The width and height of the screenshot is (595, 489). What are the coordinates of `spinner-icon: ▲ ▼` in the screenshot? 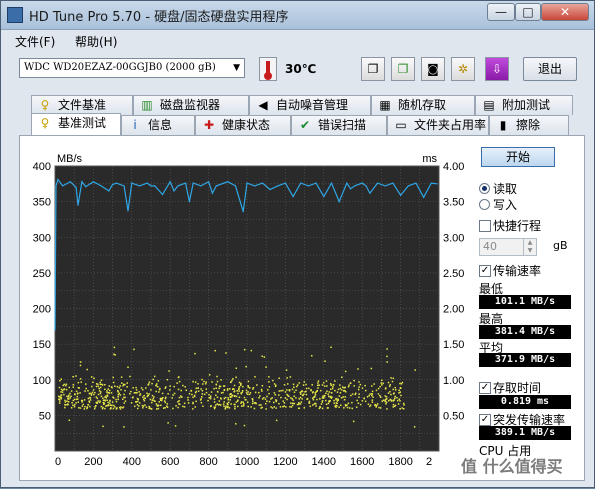 It's located at (529, 247).